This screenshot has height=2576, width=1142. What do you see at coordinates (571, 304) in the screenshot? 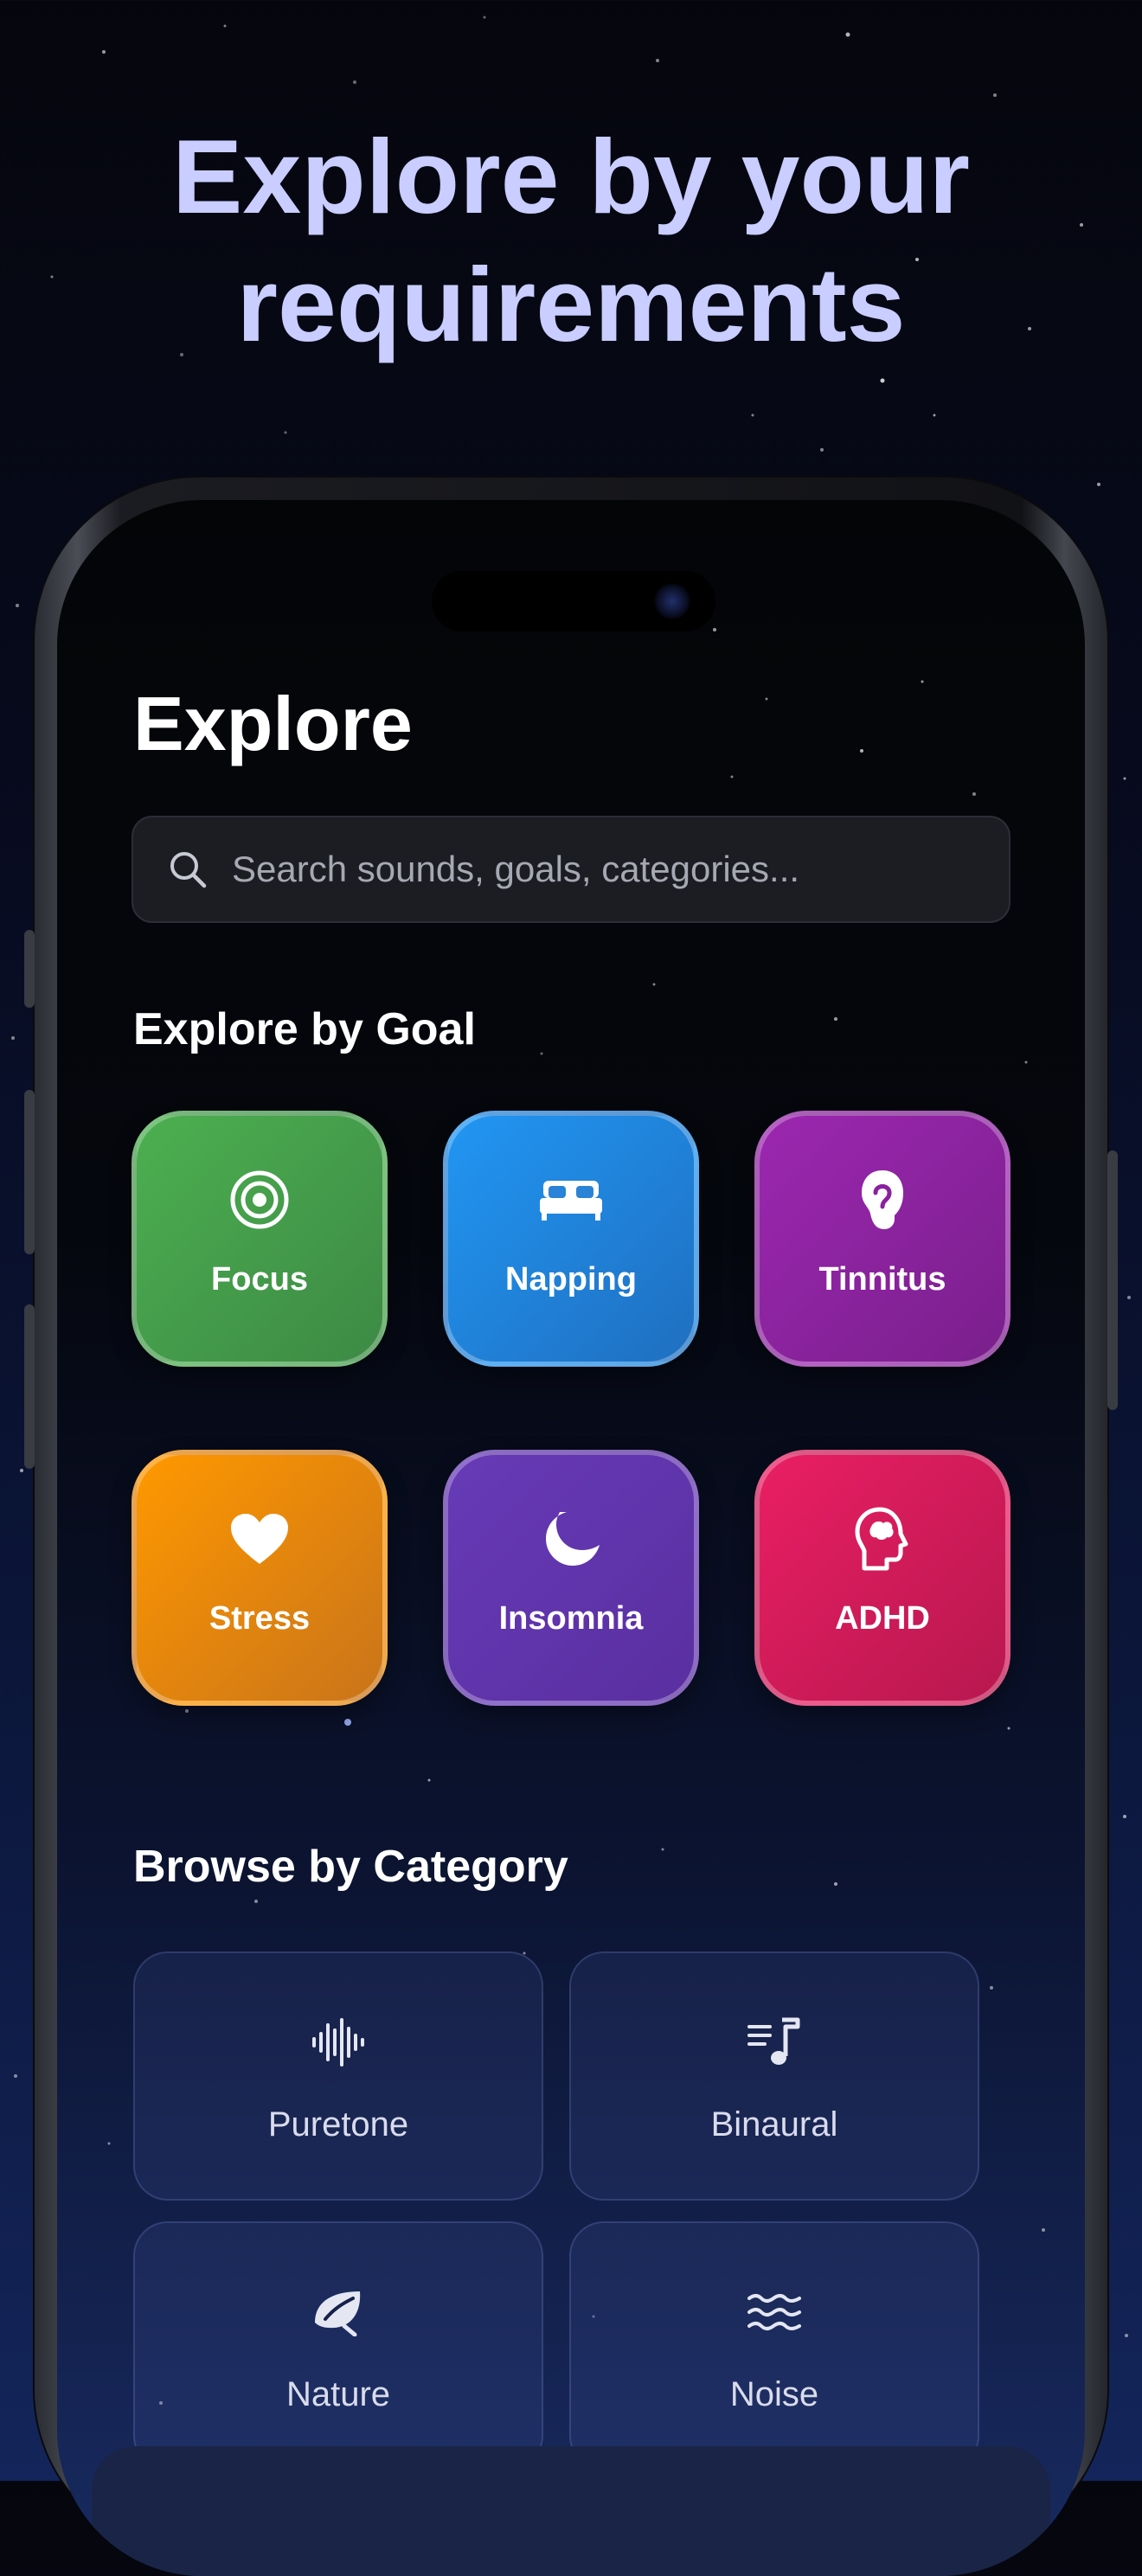
I see `headline-line-2: requirements` at bounding box center [571, 304].